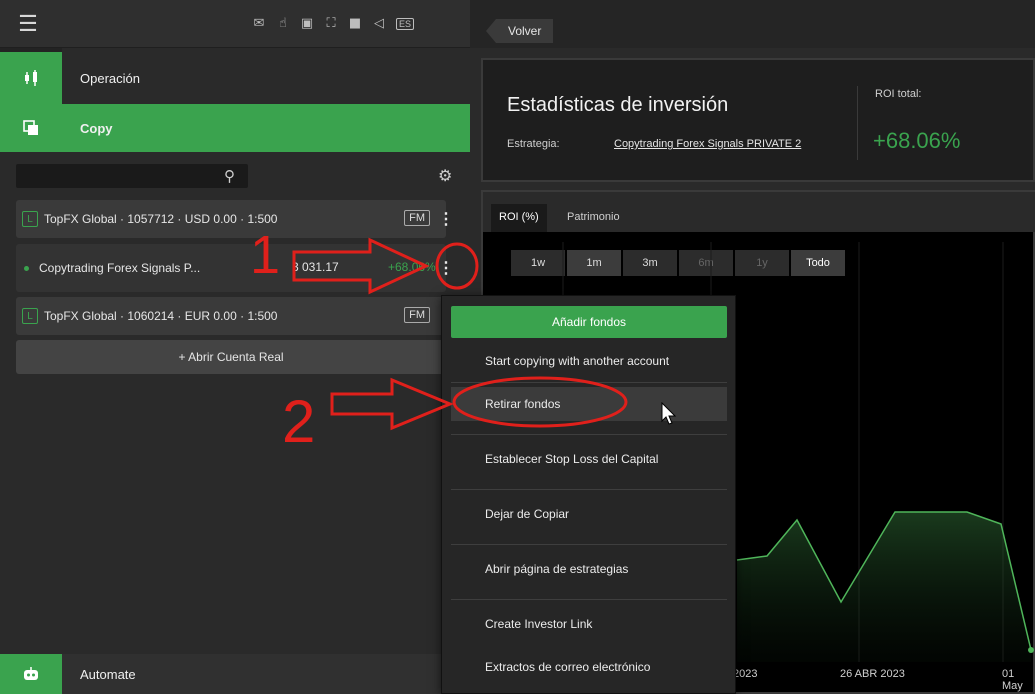 The image size is (1035, 694). Describe the element at coordinates (231, 357) in the screenshot. I see `open-real-account-button: + Abrir Cuenta Real` at that location.